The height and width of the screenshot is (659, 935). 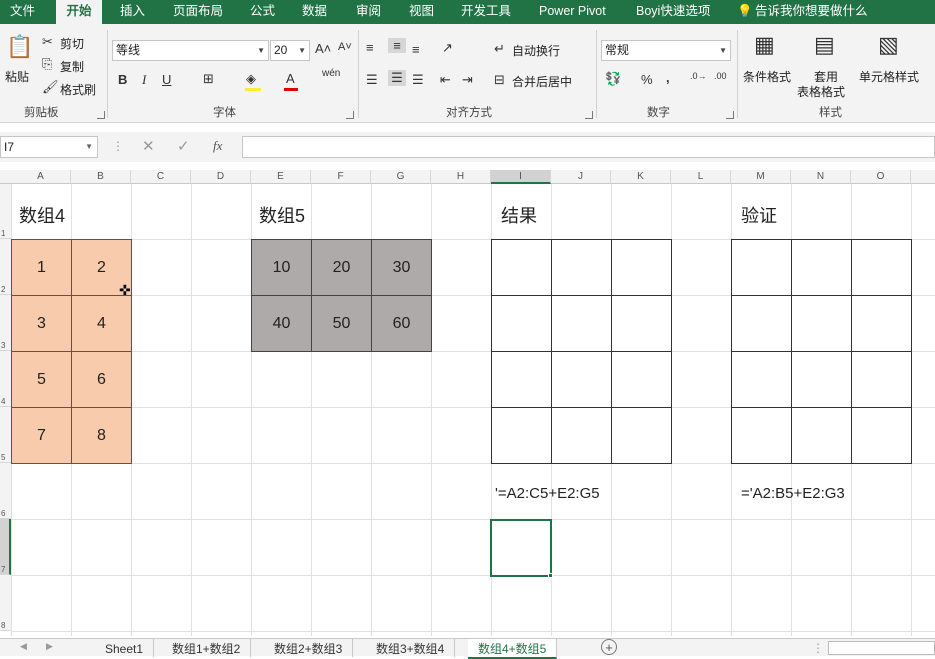 What do you see at coordinates (101, 177) in the screenshot?
I see `column-header: B` at bounding box center [101, 177].